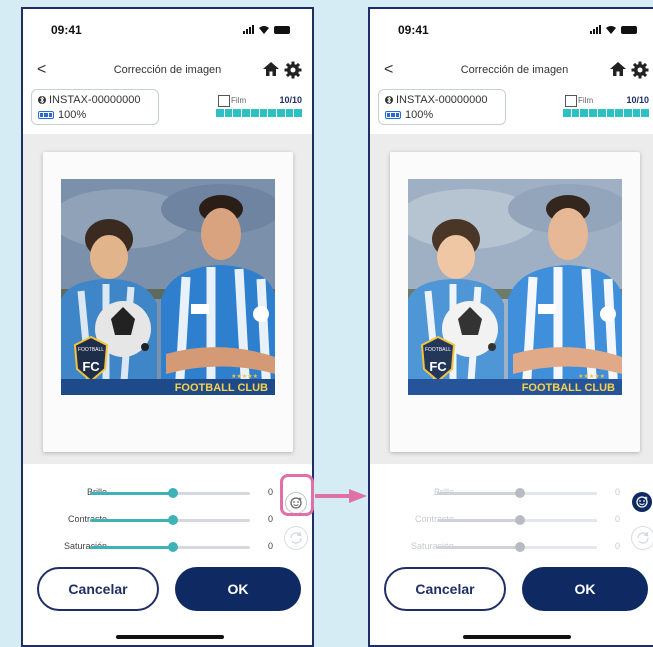 This screenshot has height=647, width=653. What do you see at coordinates (642, 502) in the screenshot?
I see `face-enhance-icon-active` at bounding box center [642, 502].